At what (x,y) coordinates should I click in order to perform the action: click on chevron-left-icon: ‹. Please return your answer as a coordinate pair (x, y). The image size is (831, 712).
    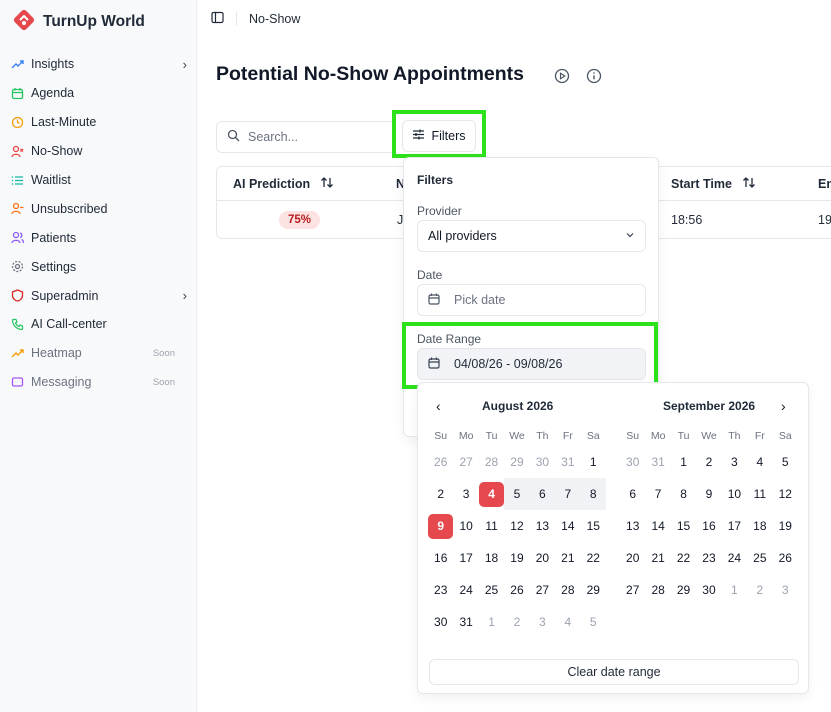
    Looking at the image, I should click on (438, 406).